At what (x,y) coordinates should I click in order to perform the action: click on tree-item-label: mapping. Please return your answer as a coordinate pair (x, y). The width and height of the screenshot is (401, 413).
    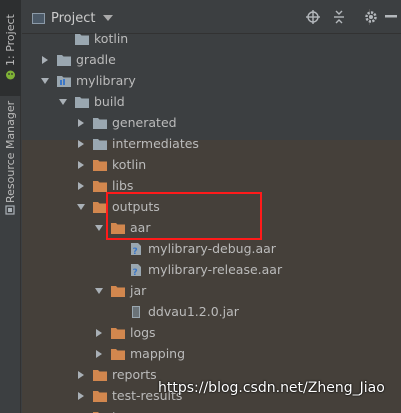
    Looking at the image, I should click on (158, 353).